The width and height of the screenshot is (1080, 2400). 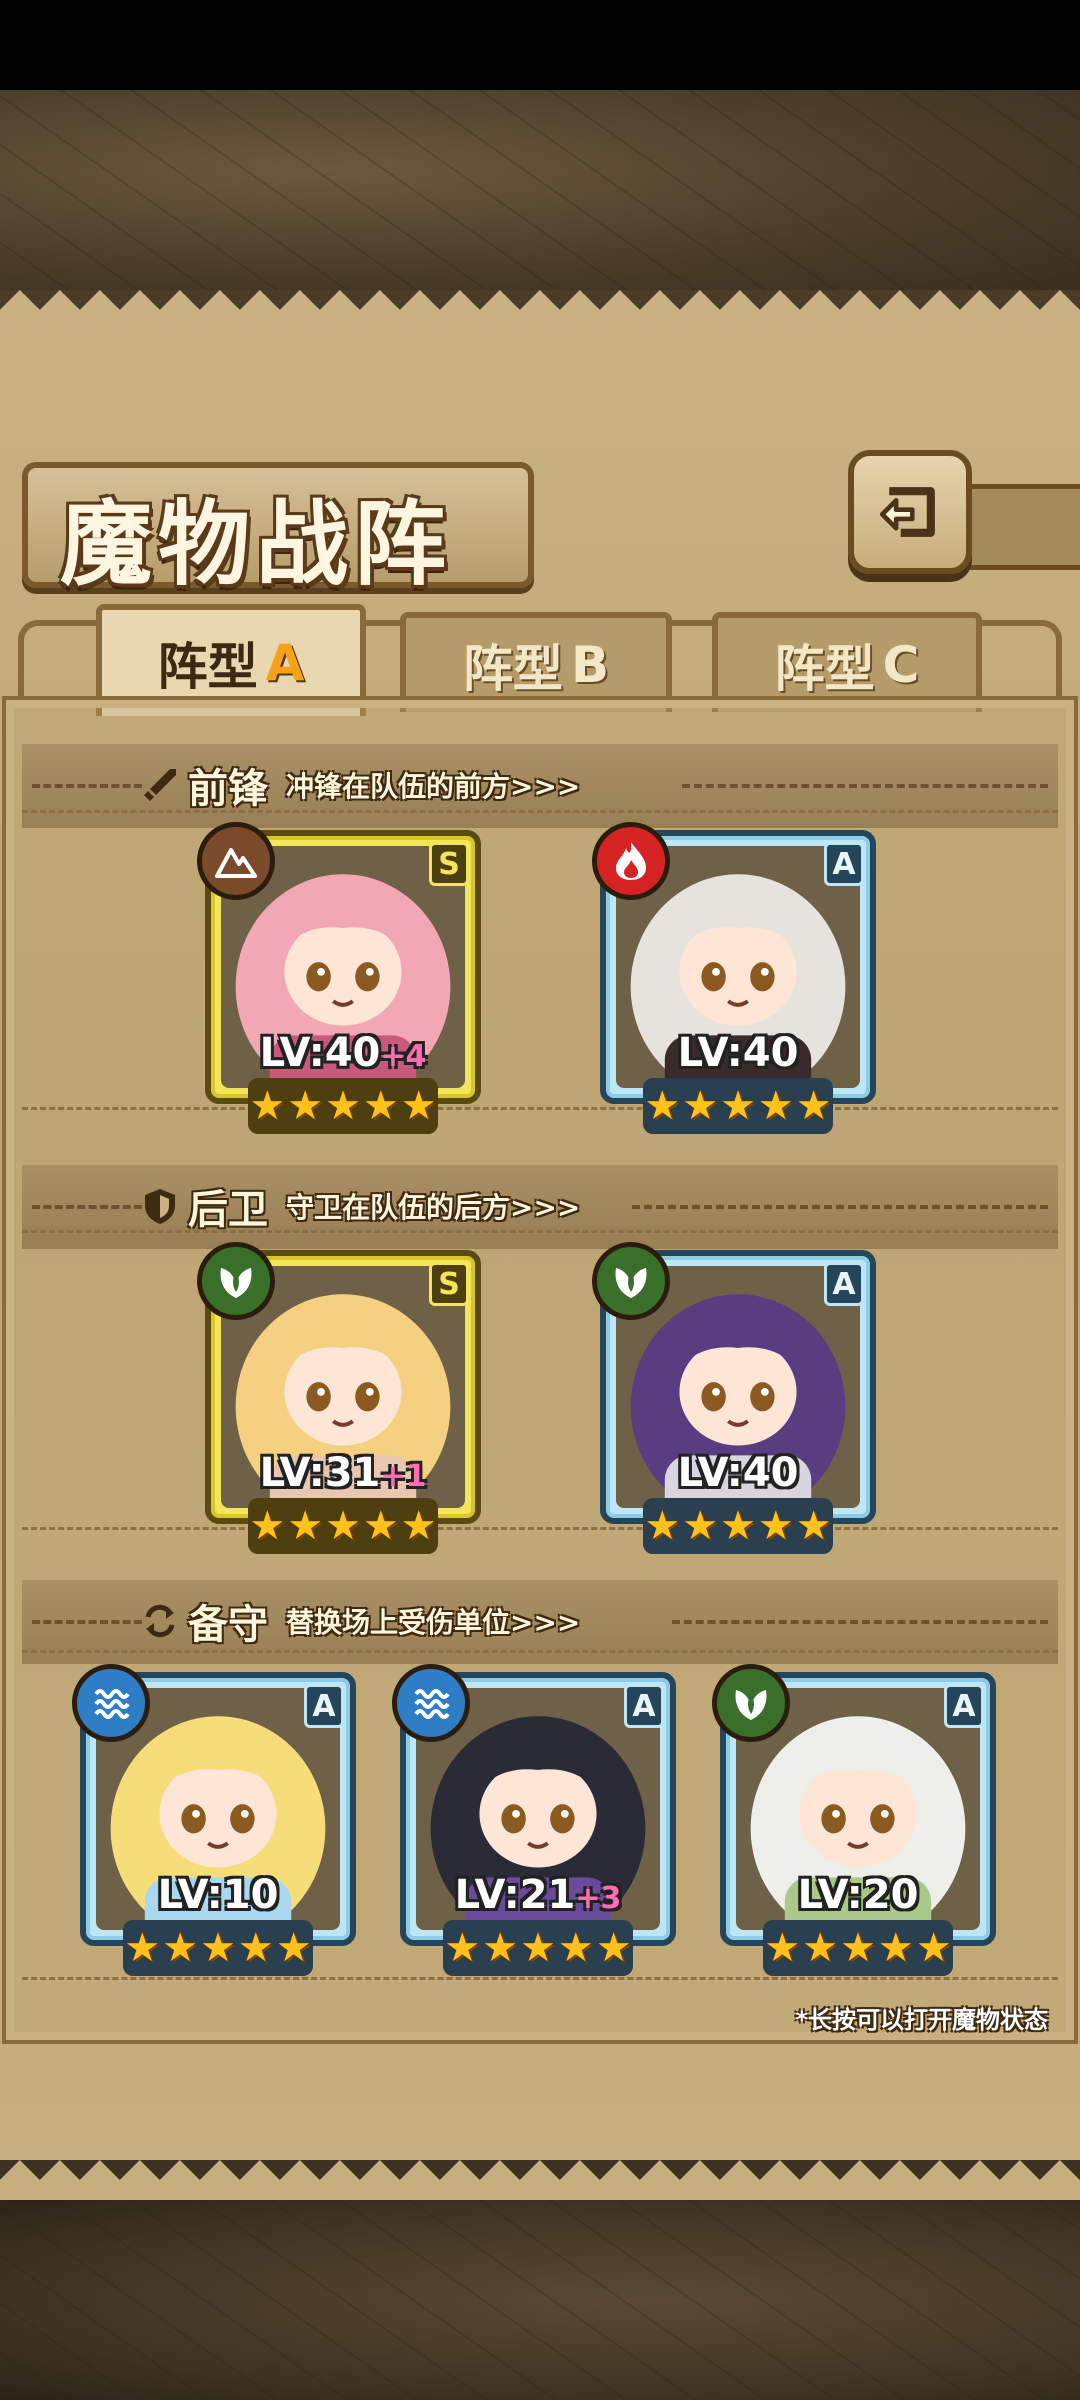 What do you see at coordinates (907, 512) in the screenshot?
I see `return-arrow-icon` at bounding box center [907, 512].